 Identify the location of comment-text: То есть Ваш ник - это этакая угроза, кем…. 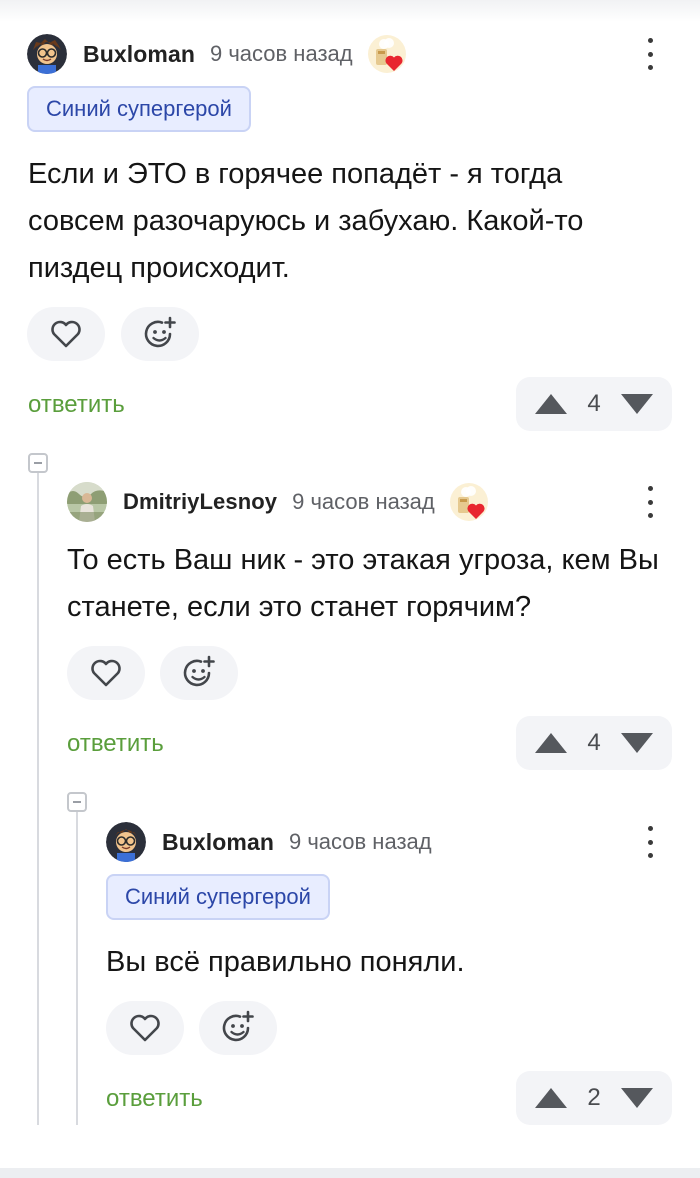
(363, 583).